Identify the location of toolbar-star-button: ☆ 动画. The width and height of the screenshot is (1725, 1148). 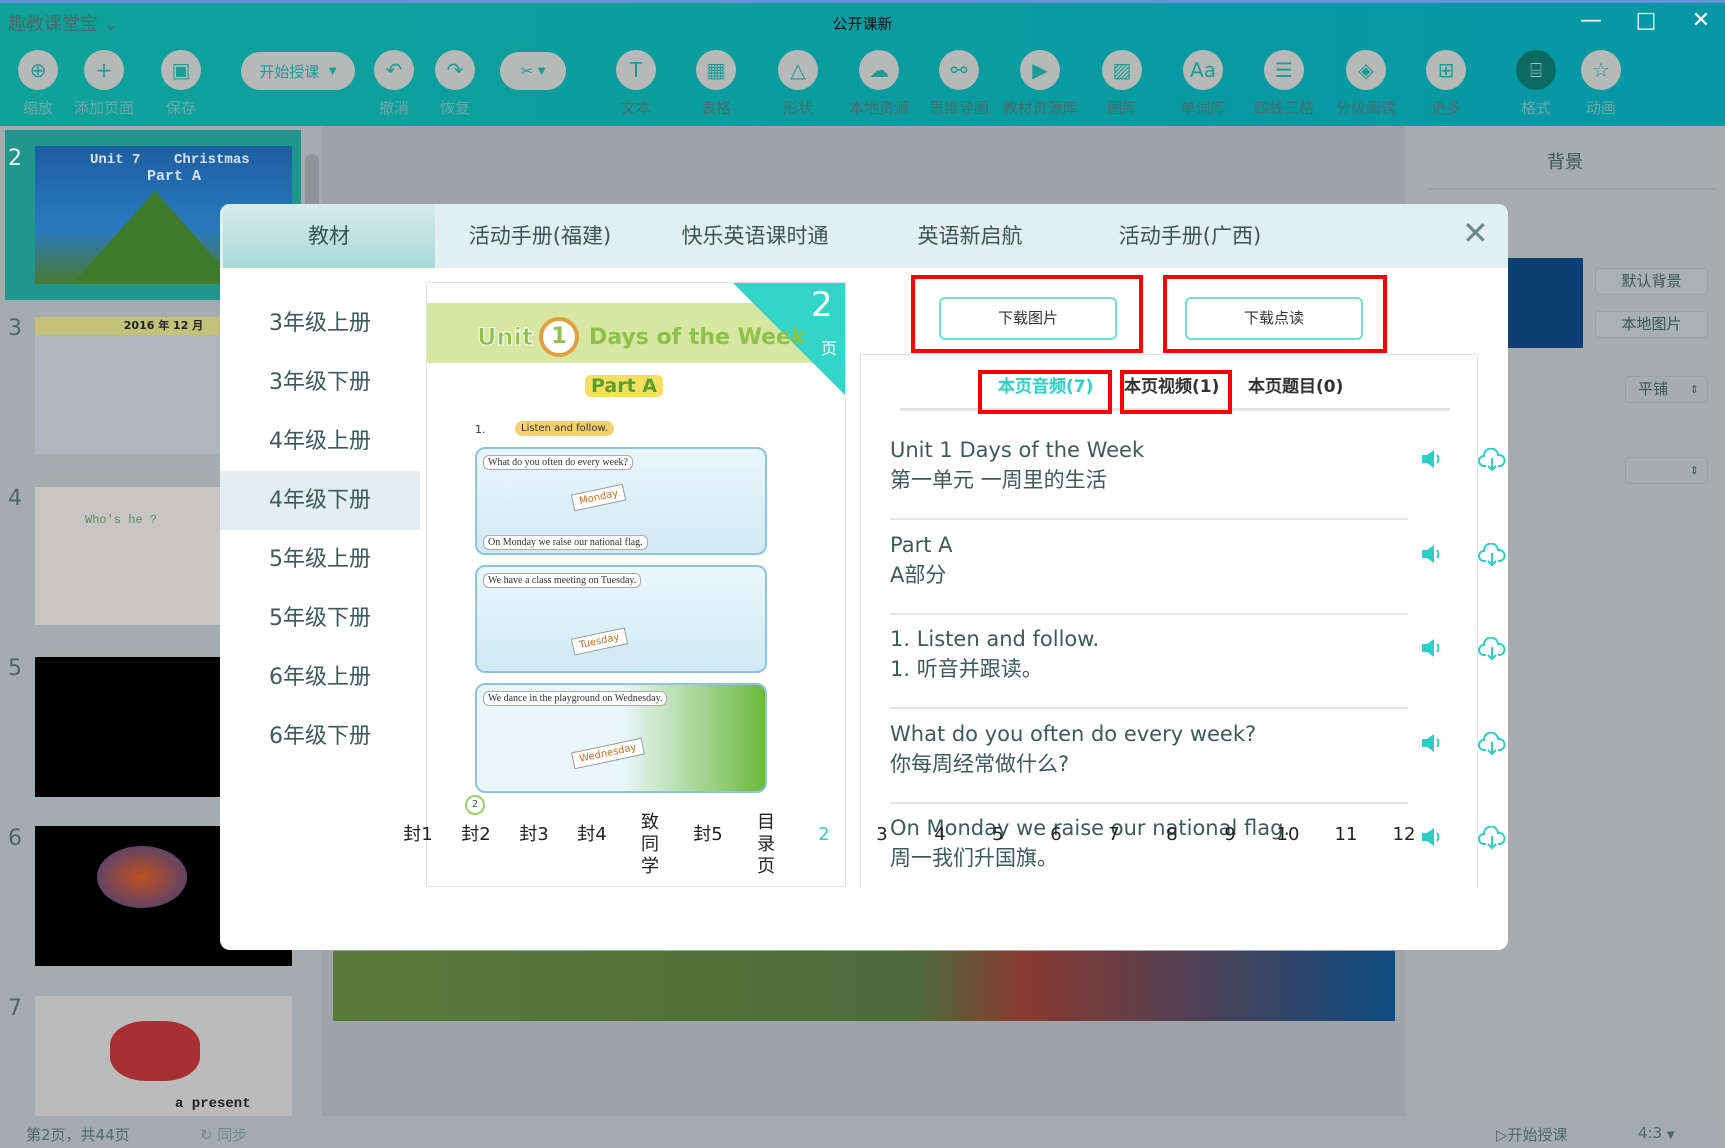
(1601, 84).